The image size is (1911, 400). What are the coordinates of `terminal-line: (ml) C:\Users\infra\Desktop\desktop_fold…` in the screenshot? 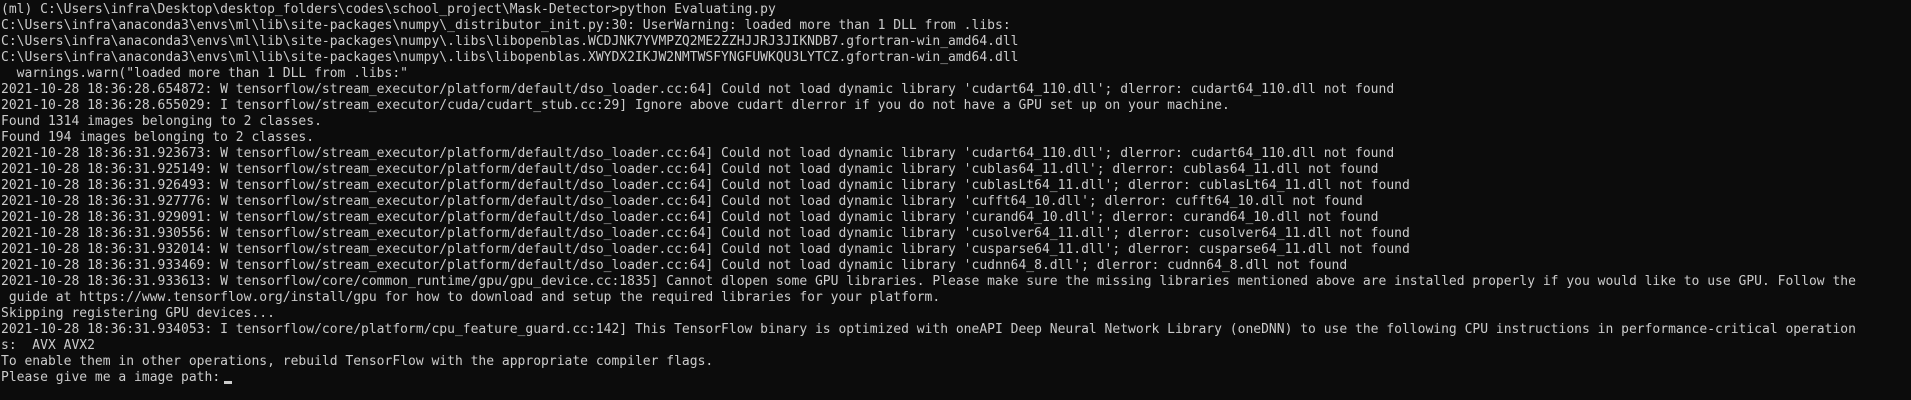 It's located at (388, 9).